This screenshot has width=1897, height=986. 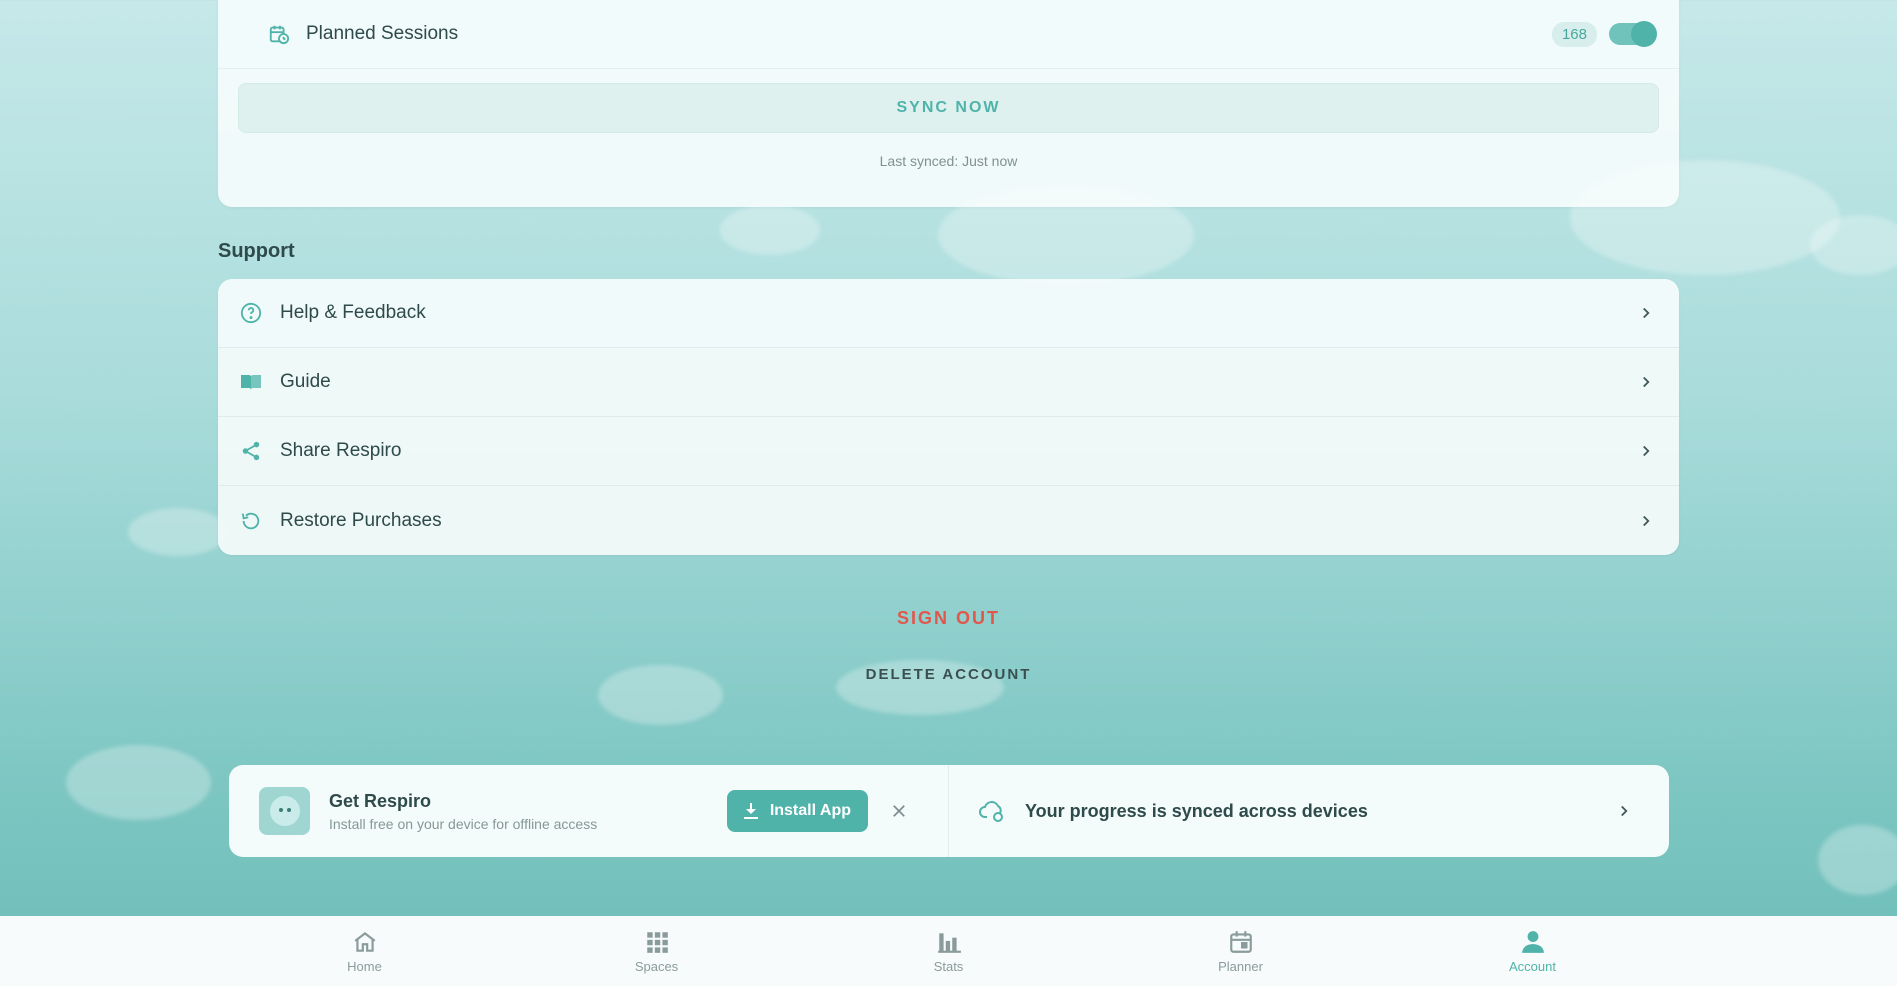 What do you see at coordinates (251, 451) in the screenshot?
I see `share-icon` at bounding box center [251, 451].